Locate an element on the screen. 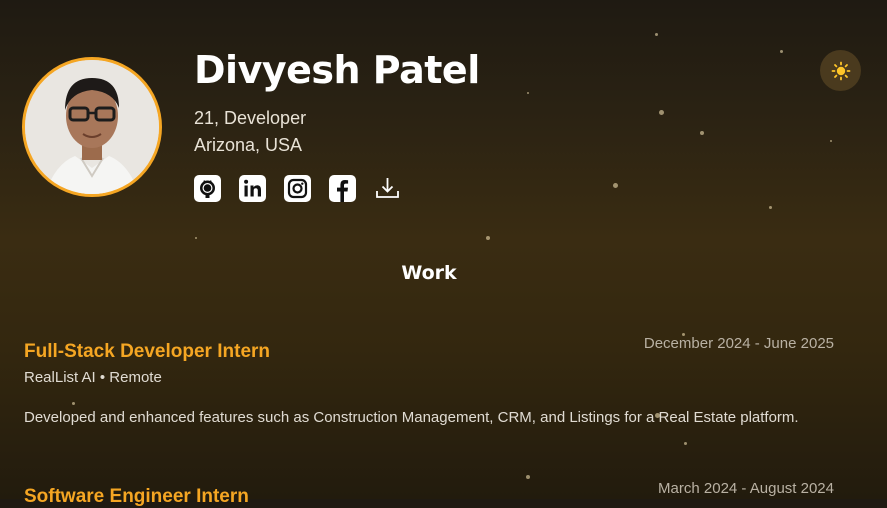 The height and width of the screenshot is (508, 887). job-company: RealList AI • Remote is located at coordinates (93, 377).